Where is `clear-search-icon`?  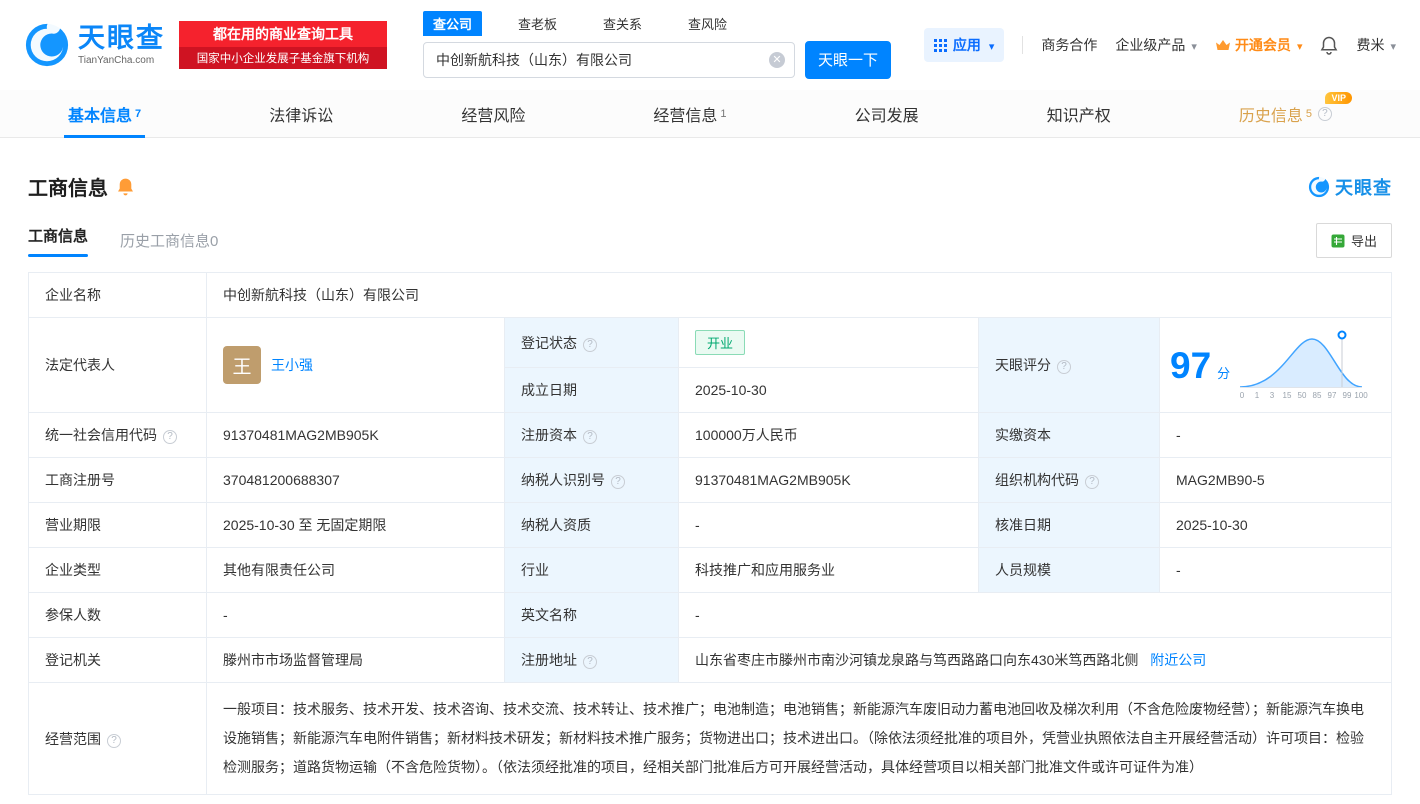
clear-search-icon is located at coordinates (777, 59).